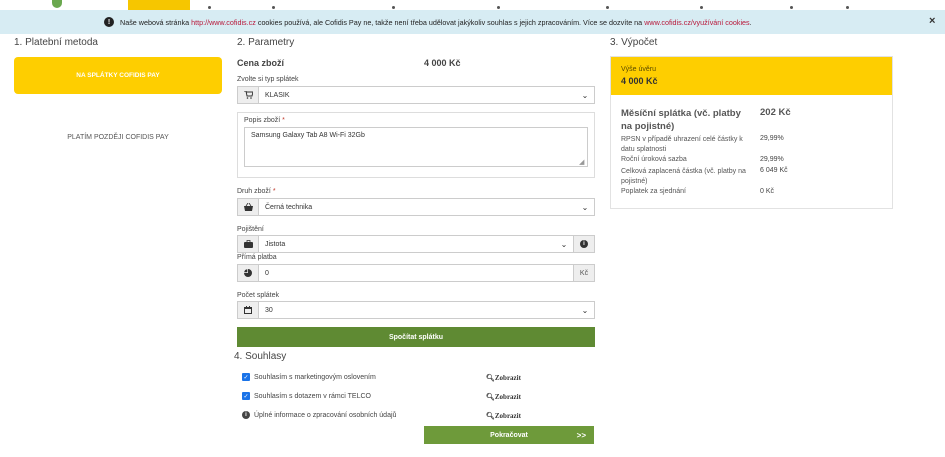 The width and height of the screenshot is (945, 457). Describe the element at coordinates (109, 22) in the screenshot. I see `info-icon: !` at that location.